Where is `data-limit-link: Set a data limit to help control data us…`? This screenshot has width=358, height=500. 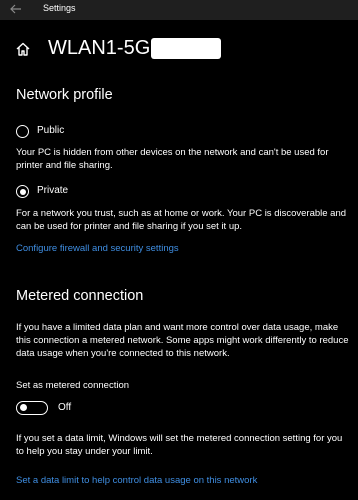
data-limit-link: Set a data limit to help control data us… is located at coordinates (136, 480).